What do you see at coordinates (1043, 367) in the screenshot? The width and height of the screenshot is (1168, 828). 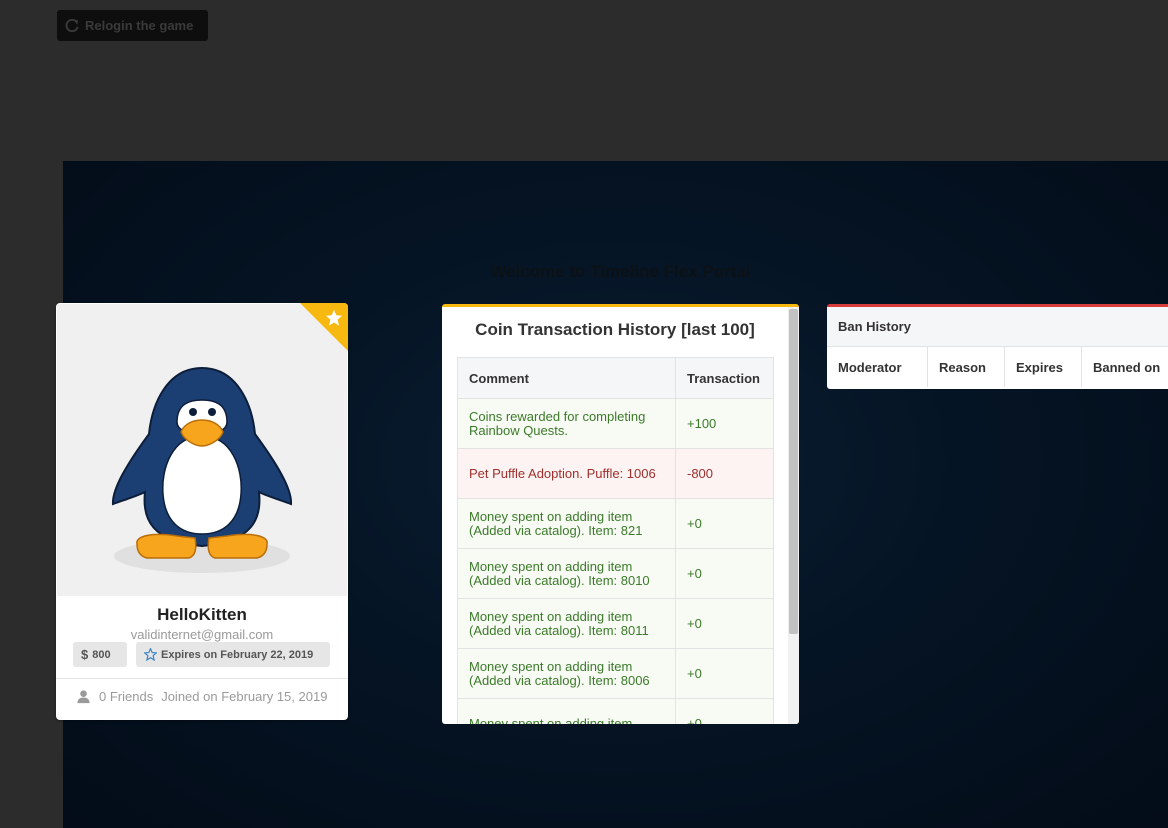 I see `column-header-expires: Expires` at bounding box center [1043, 367].